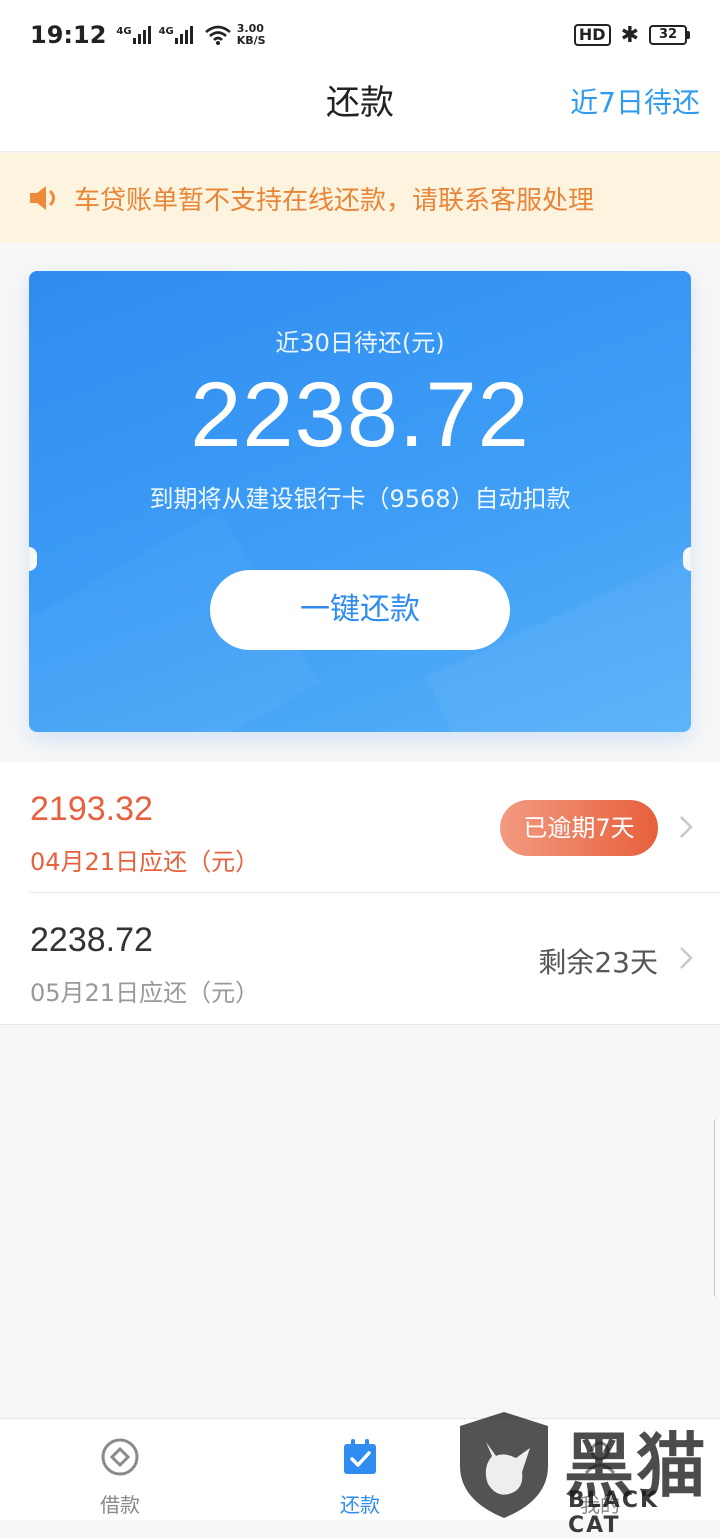  I want to click on bill-amount: 2193.32, so click(91, 809).